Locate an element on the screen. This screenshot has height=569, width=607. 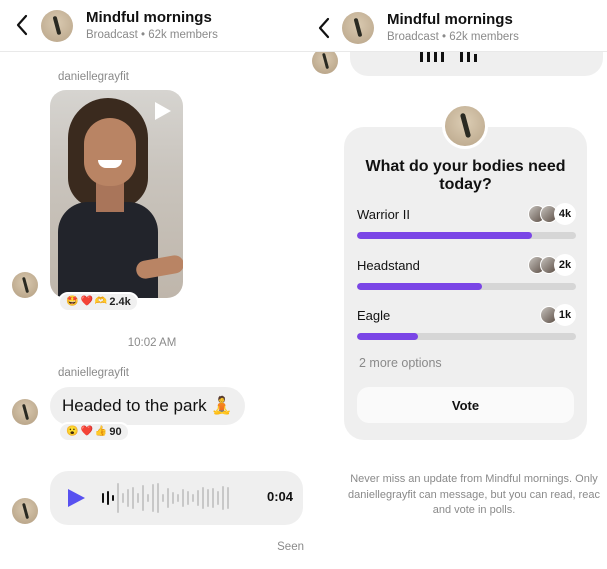
poll-question: What do your bodies need today? is located at coordinates (465, 175).